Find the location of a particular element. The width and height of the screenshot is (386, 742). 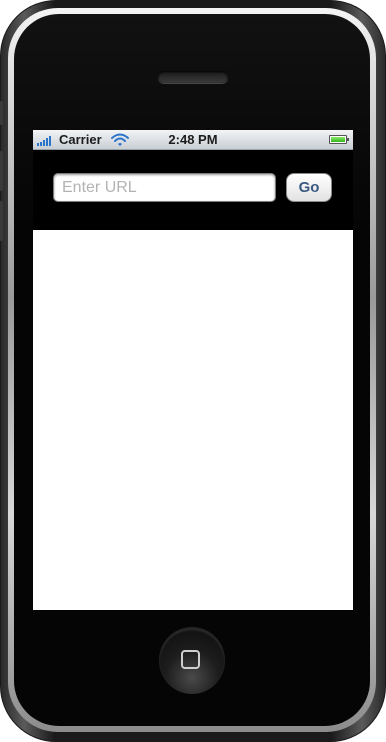

ringer-switch is located at coordinates (1, 113).